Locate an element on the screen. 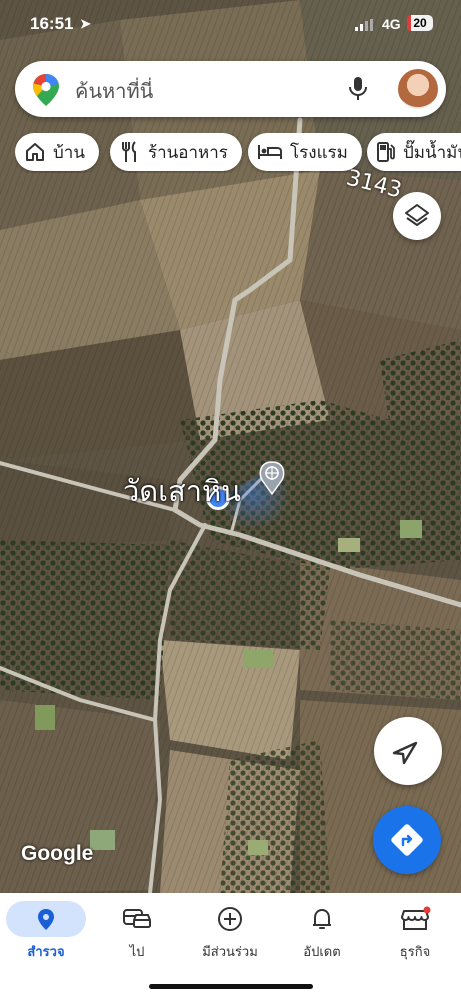 The image size is (461, 1000). search-input: ค้นหาที่นี่ is located at coordinates (114, 91).